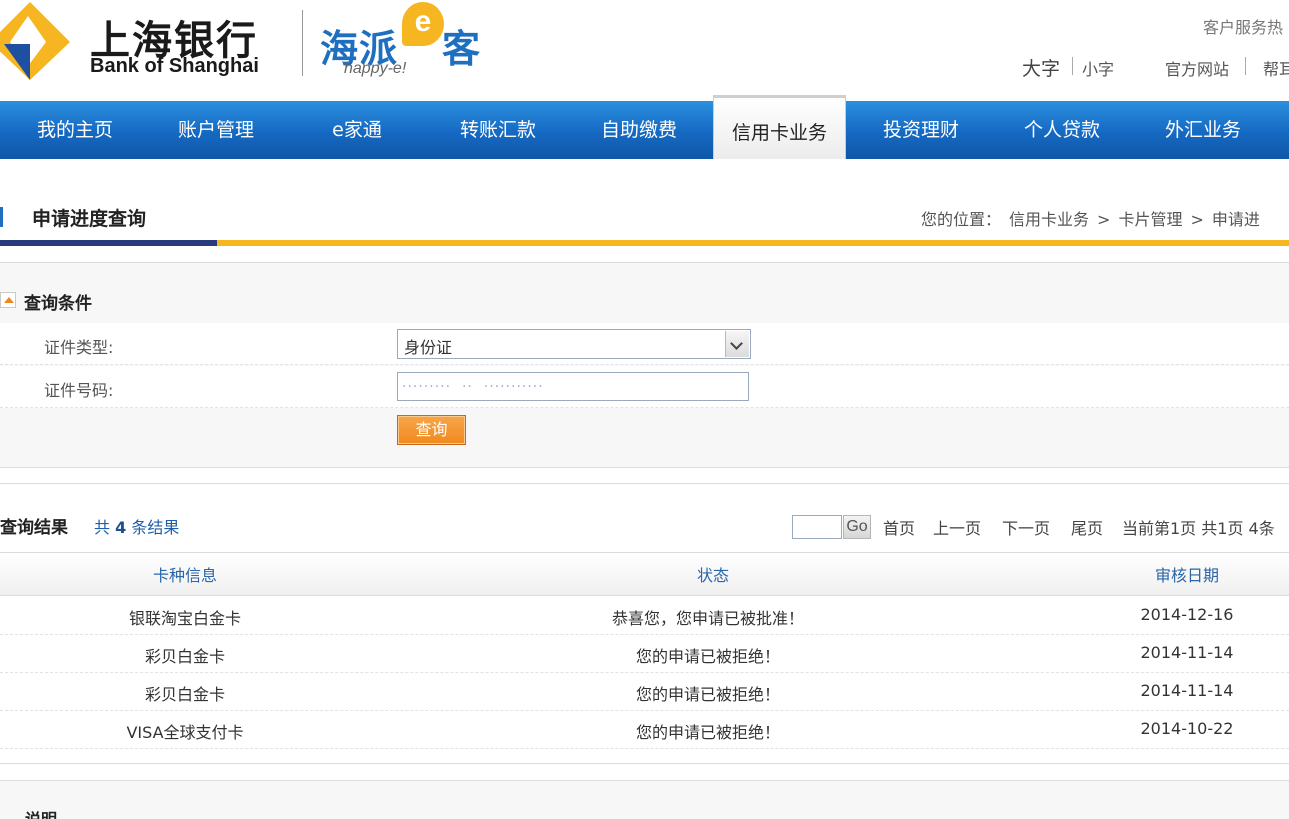 The image size is (1289, 819). Describe the element at coordinates (79, 390) in the screenshot. I see `id-number-label: 证件号码:` at that location.